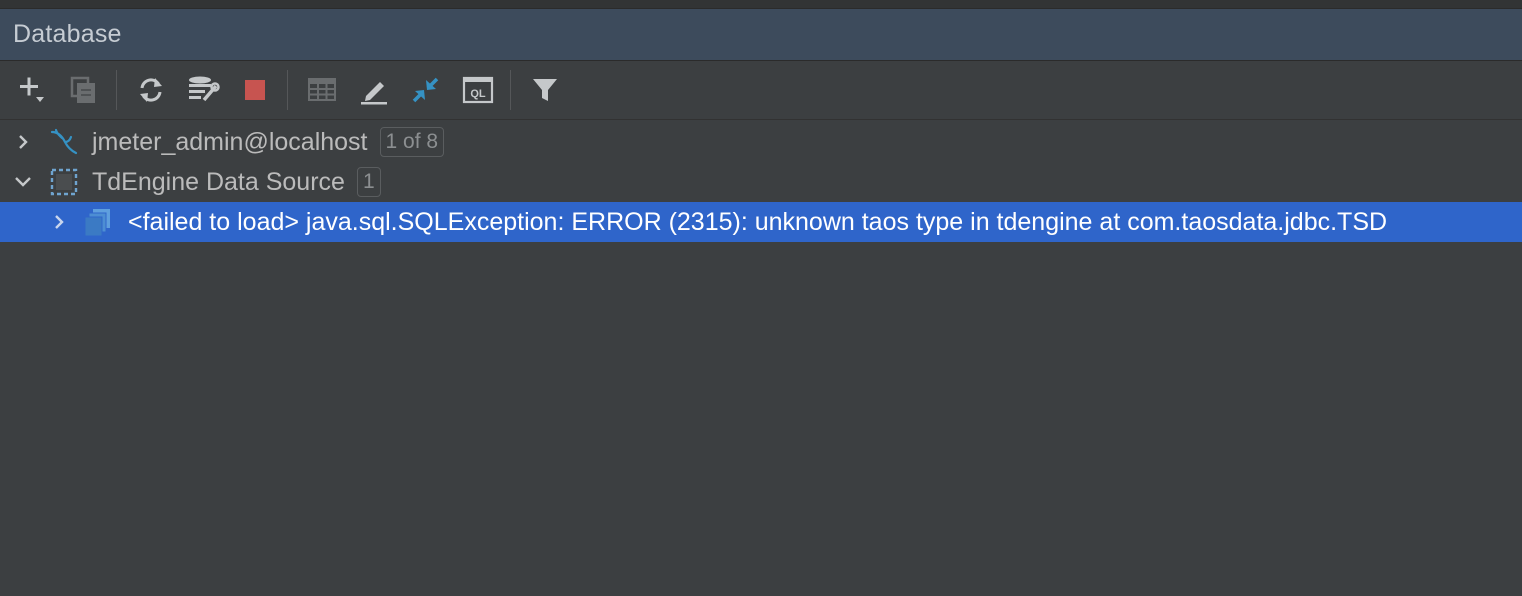  What do you see at coordinates (374, 93) in the screenshot?
I see `pencil-icon` at bounding box center [374, 93].